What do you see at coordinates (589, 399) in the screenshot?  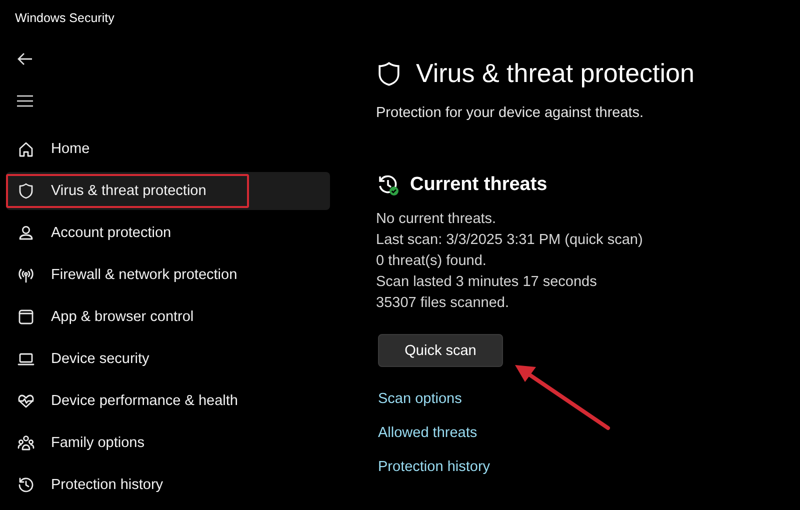 I see `settings-link: Scan options` at bounding box center [589, 399].